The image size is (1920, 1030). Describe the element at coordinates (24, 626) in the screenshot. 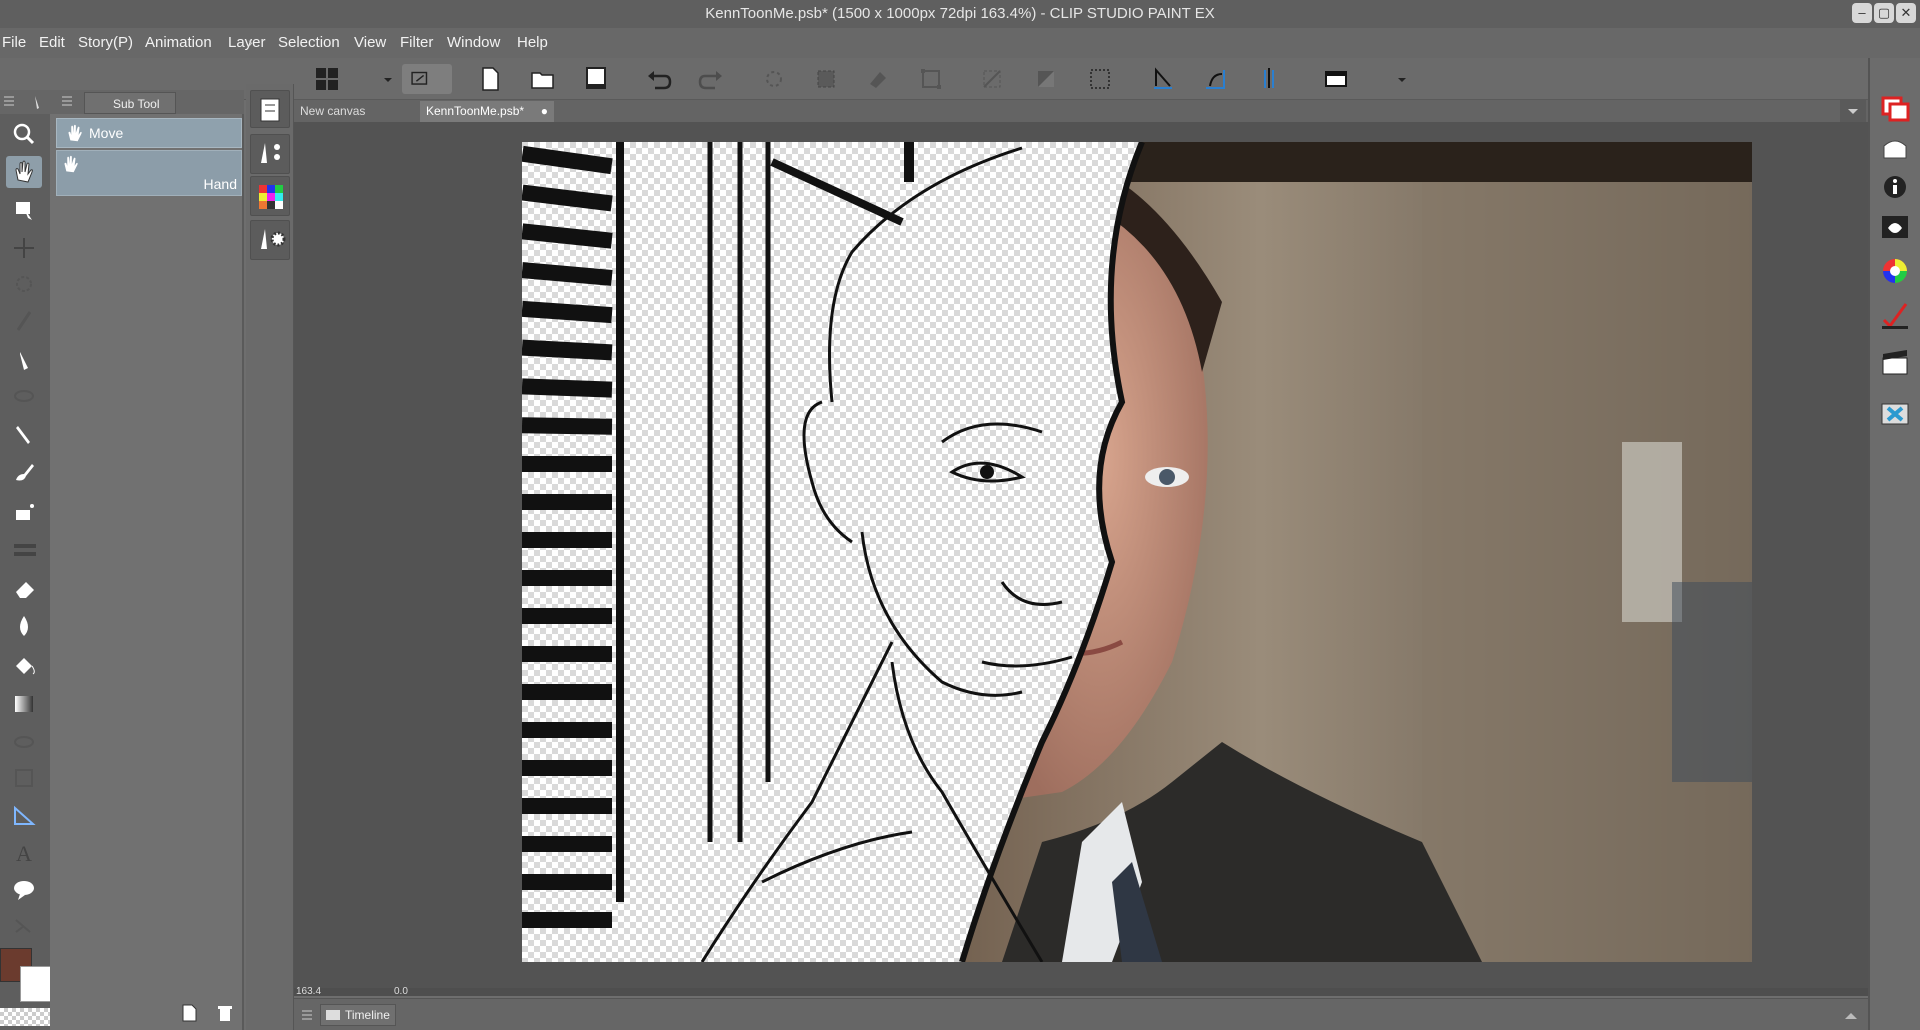

I see `blend-icon` at that location.